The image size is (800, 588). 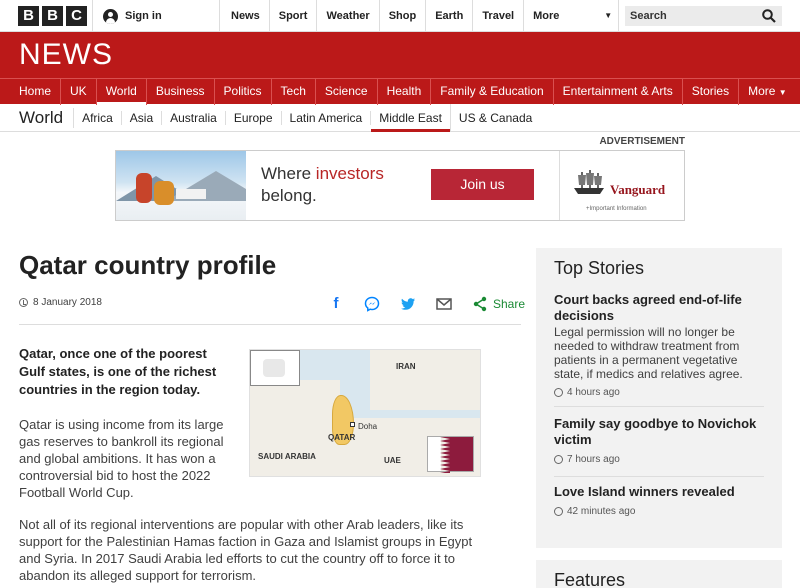 What do you see at coordinates (660, 492) in the screenshot?
I see `top-story-headline: Love Island winners revealed` at bounding box center [660, 492].